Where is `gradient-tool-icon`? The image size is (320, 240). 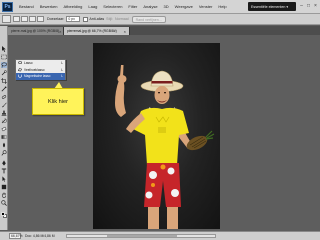 gradient-tool-icon is located at coordinates (4, 137).